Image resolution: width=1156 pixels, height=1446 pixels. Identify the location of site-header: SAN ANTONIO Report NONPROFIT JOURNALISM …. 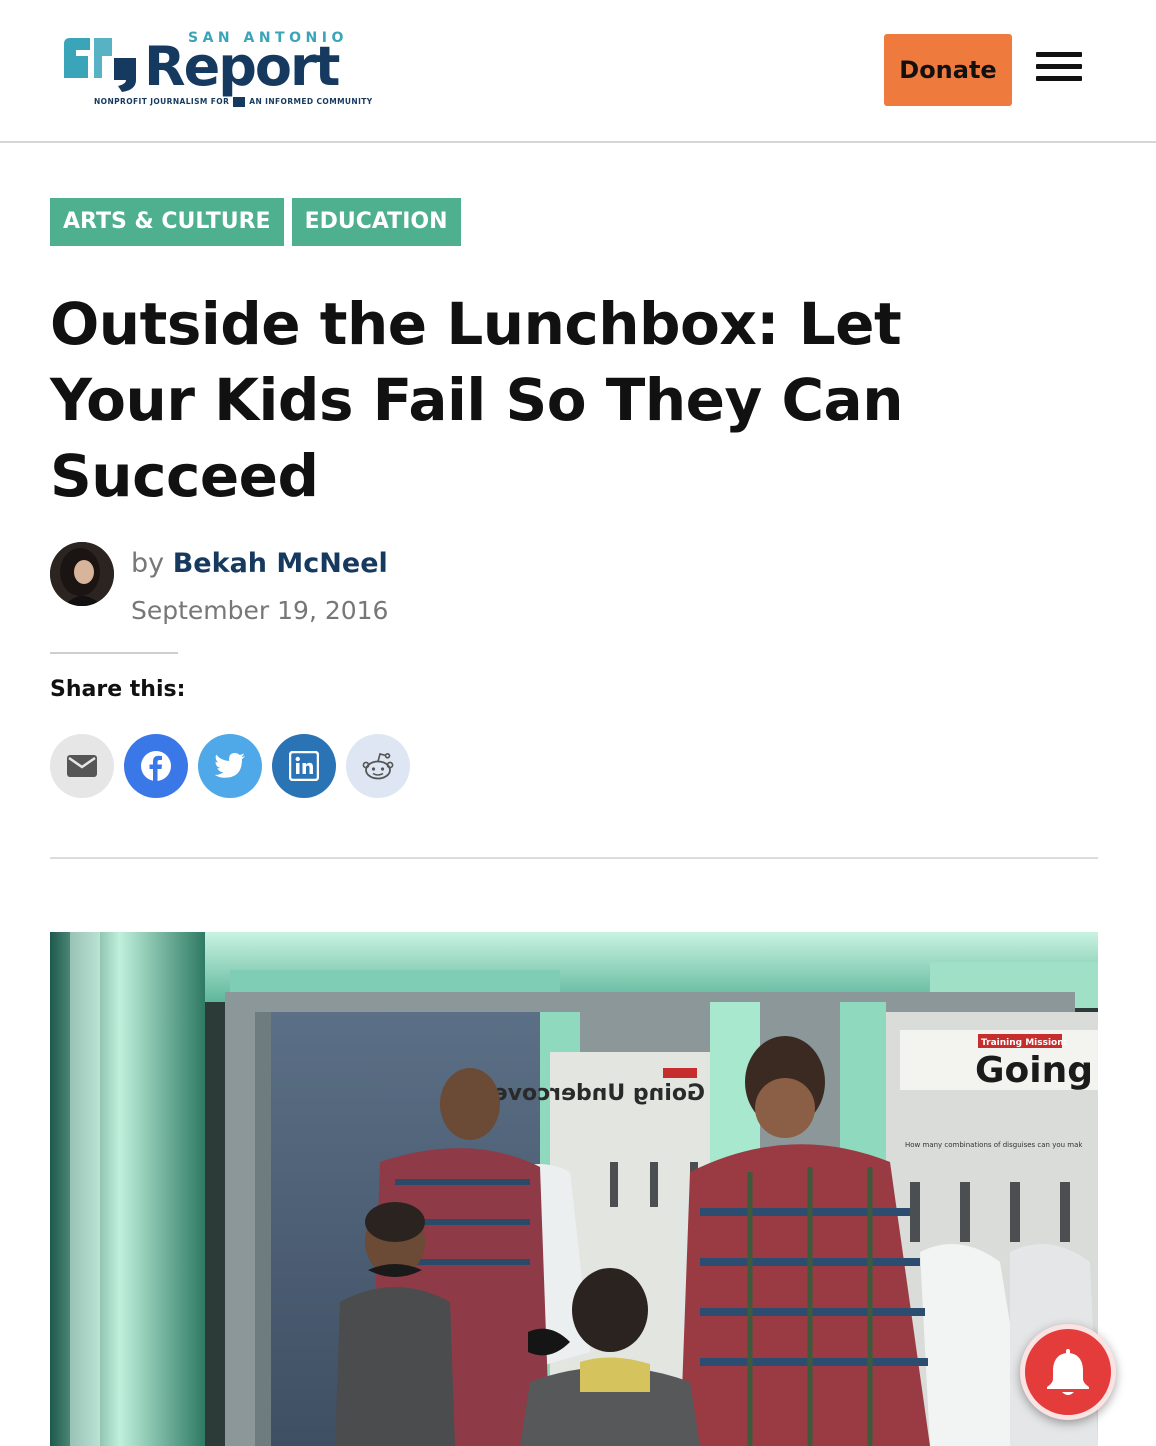
(578, 71).